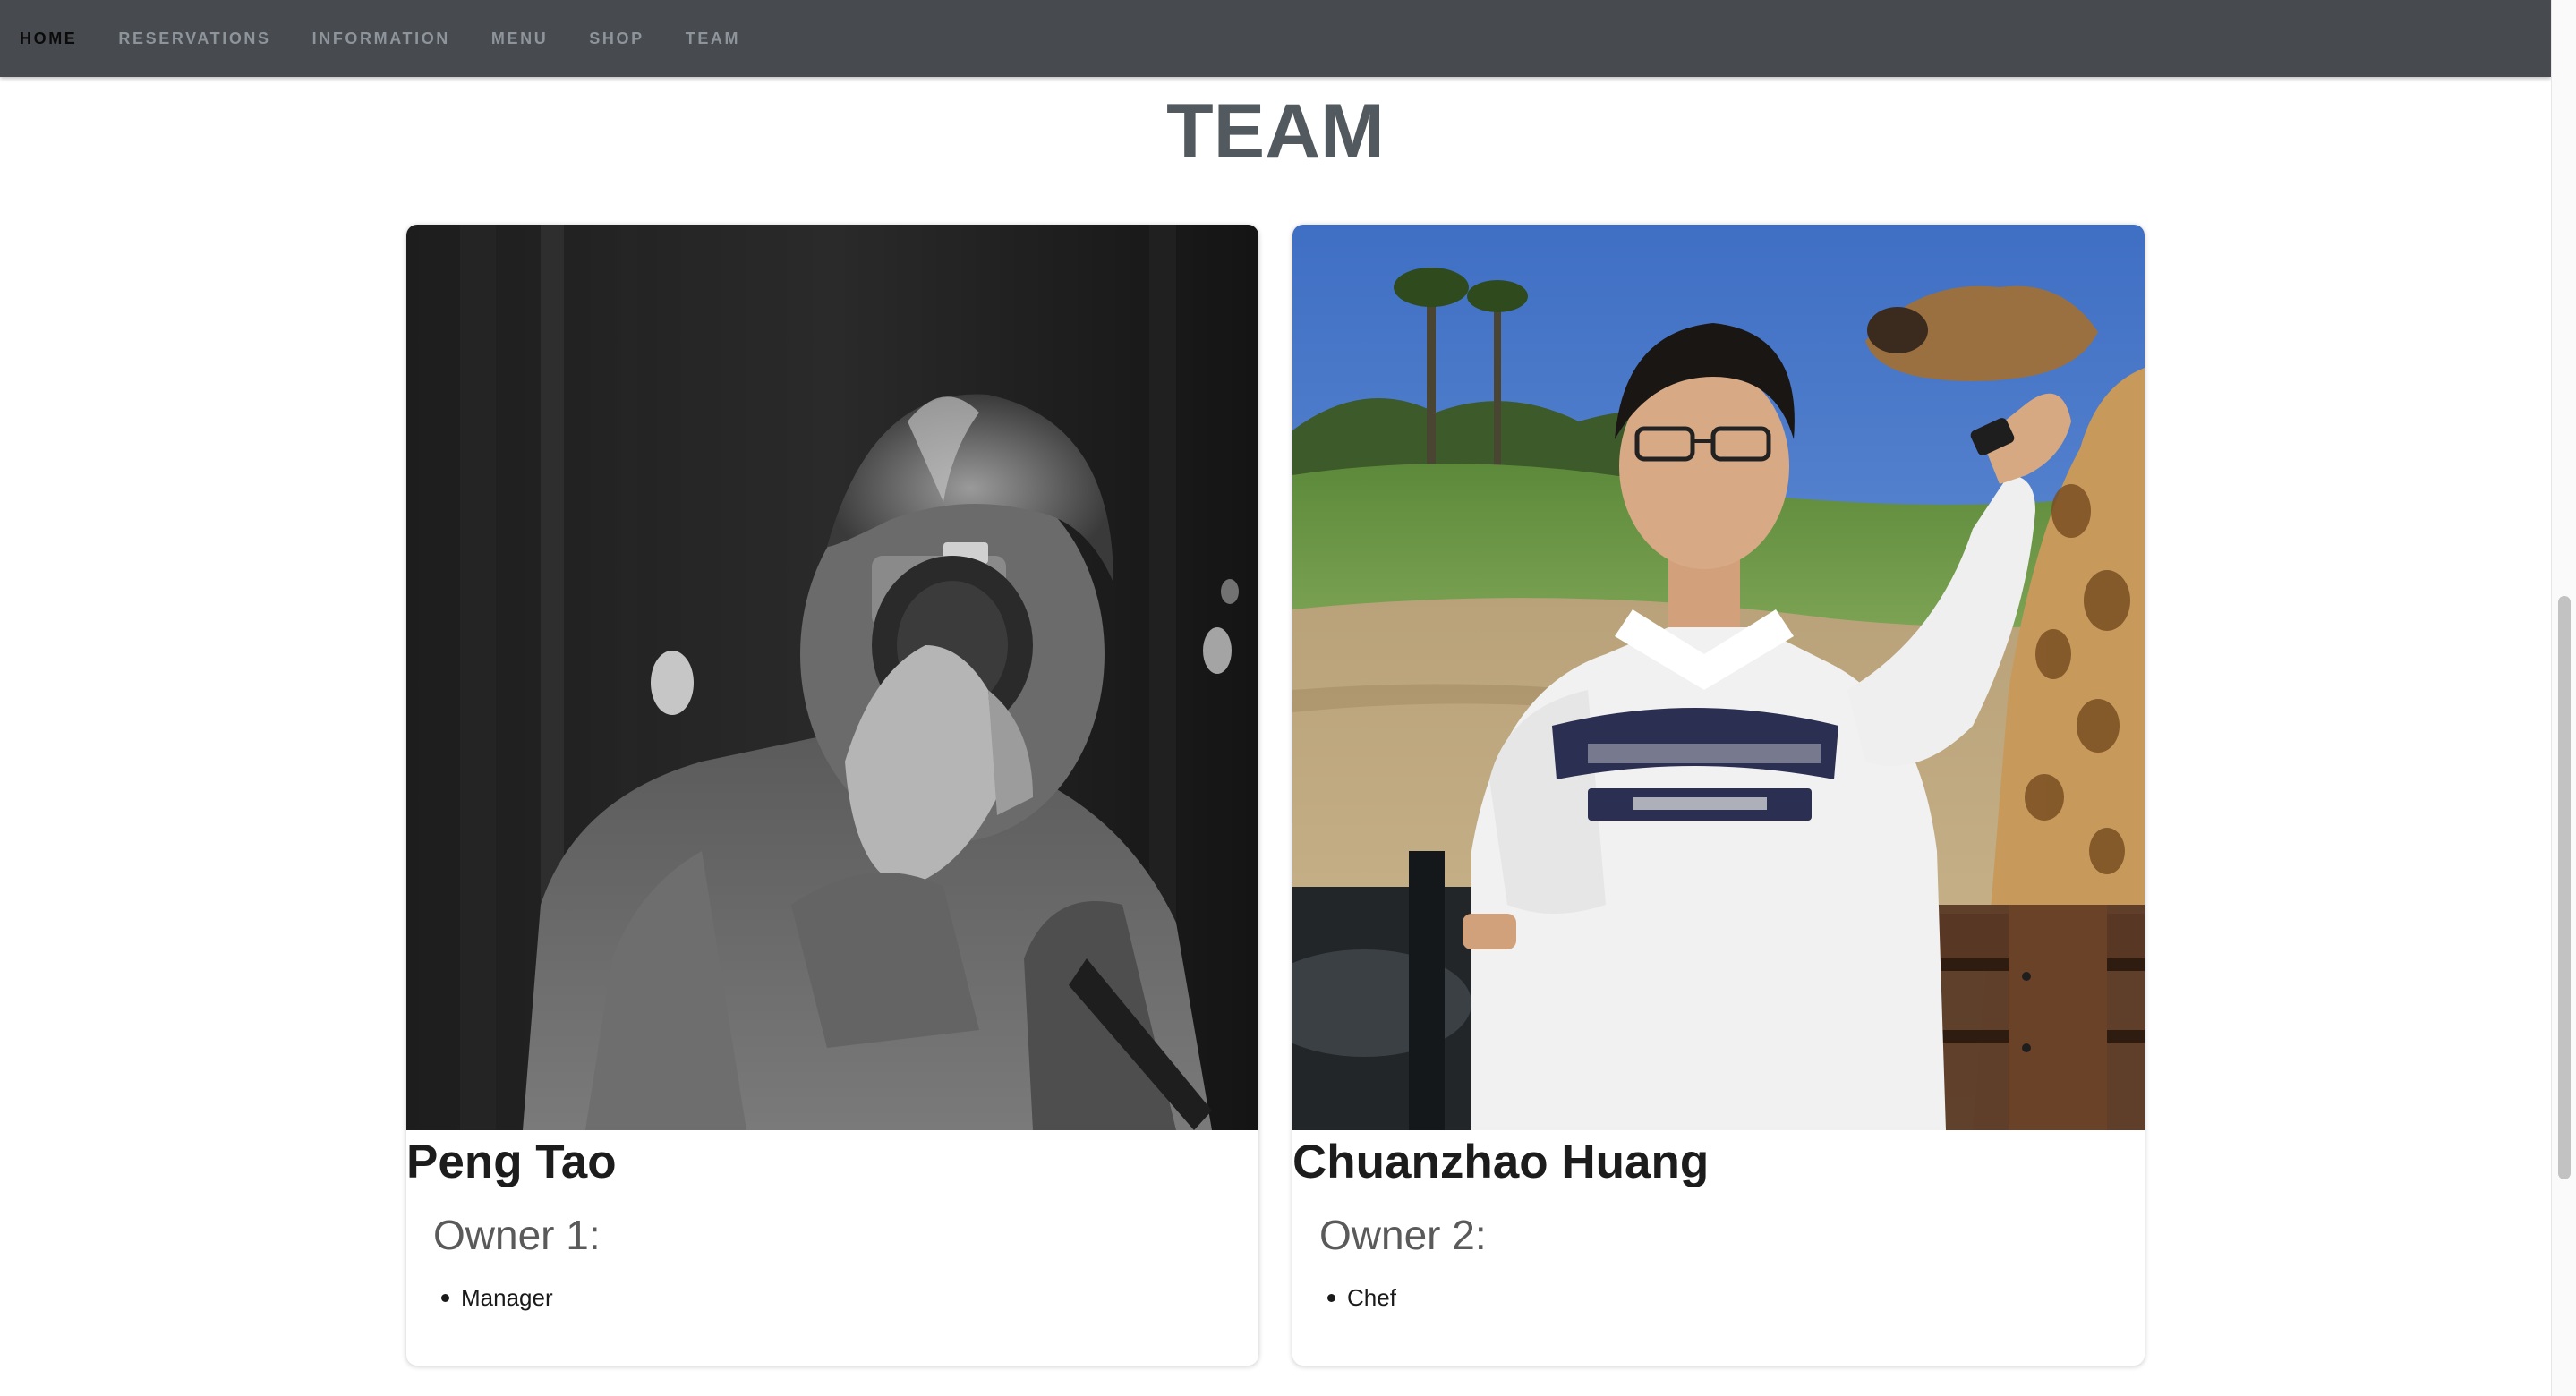 This screenshot has height=1396, width=2576. What do you see at coordinates (194, 39) in the screenshot?
I see `nav-reservations-link: RESERVATIONS` at bounding box center [194, 39].